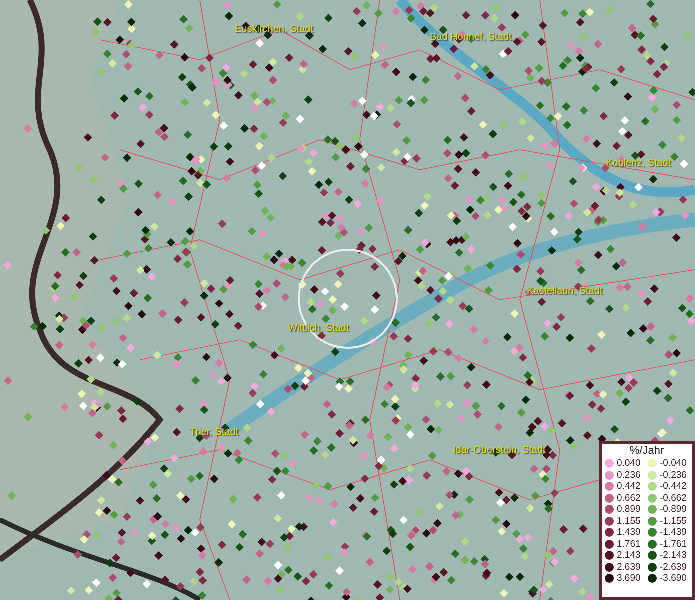 This screenshot has height=600, width=695. I want to click on legend-label: -0.662, so click(673, 498).